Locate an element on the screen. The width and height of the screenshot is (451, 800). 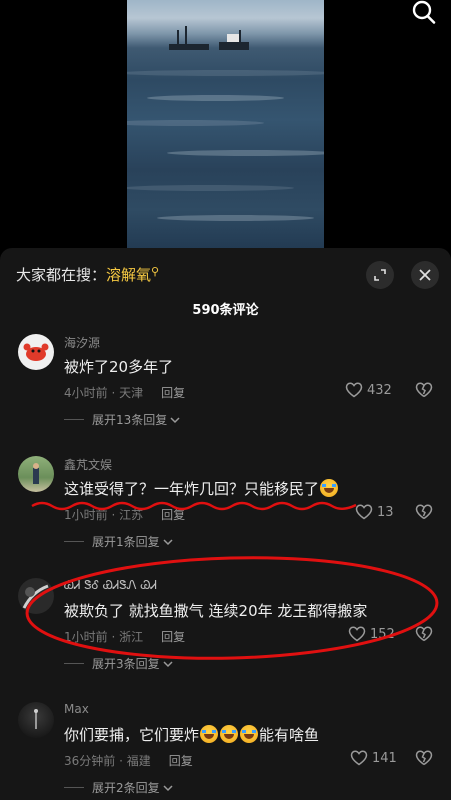
comment-text: 这谁受得了？一年炸几回？只能移民了 is located at coordinates (201, 488).